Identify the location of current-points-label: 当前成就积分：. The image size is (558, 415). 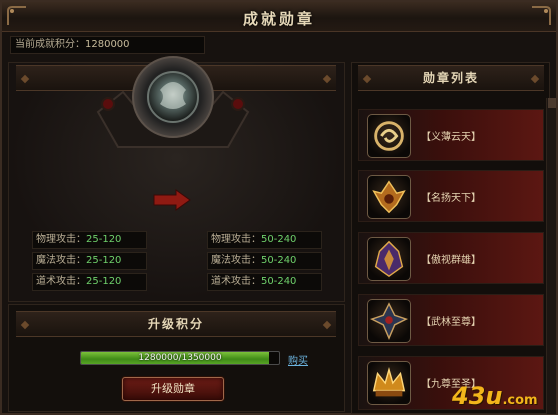
(50, 44).